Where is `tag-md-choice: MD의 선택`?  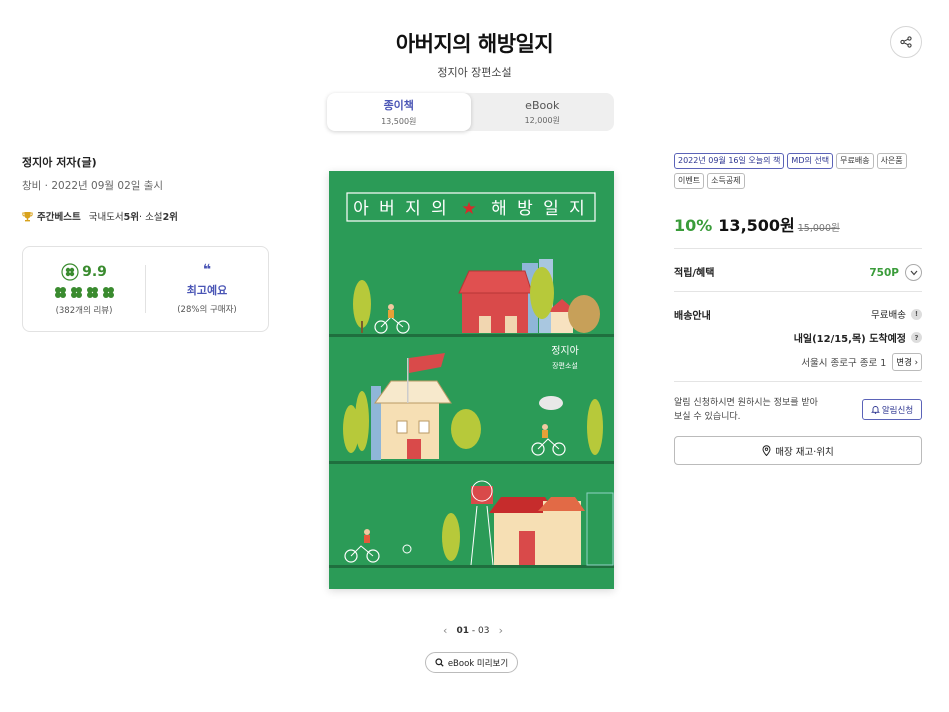
tag-md-choice: MD의 선택 is located at coordinates (810, 161).